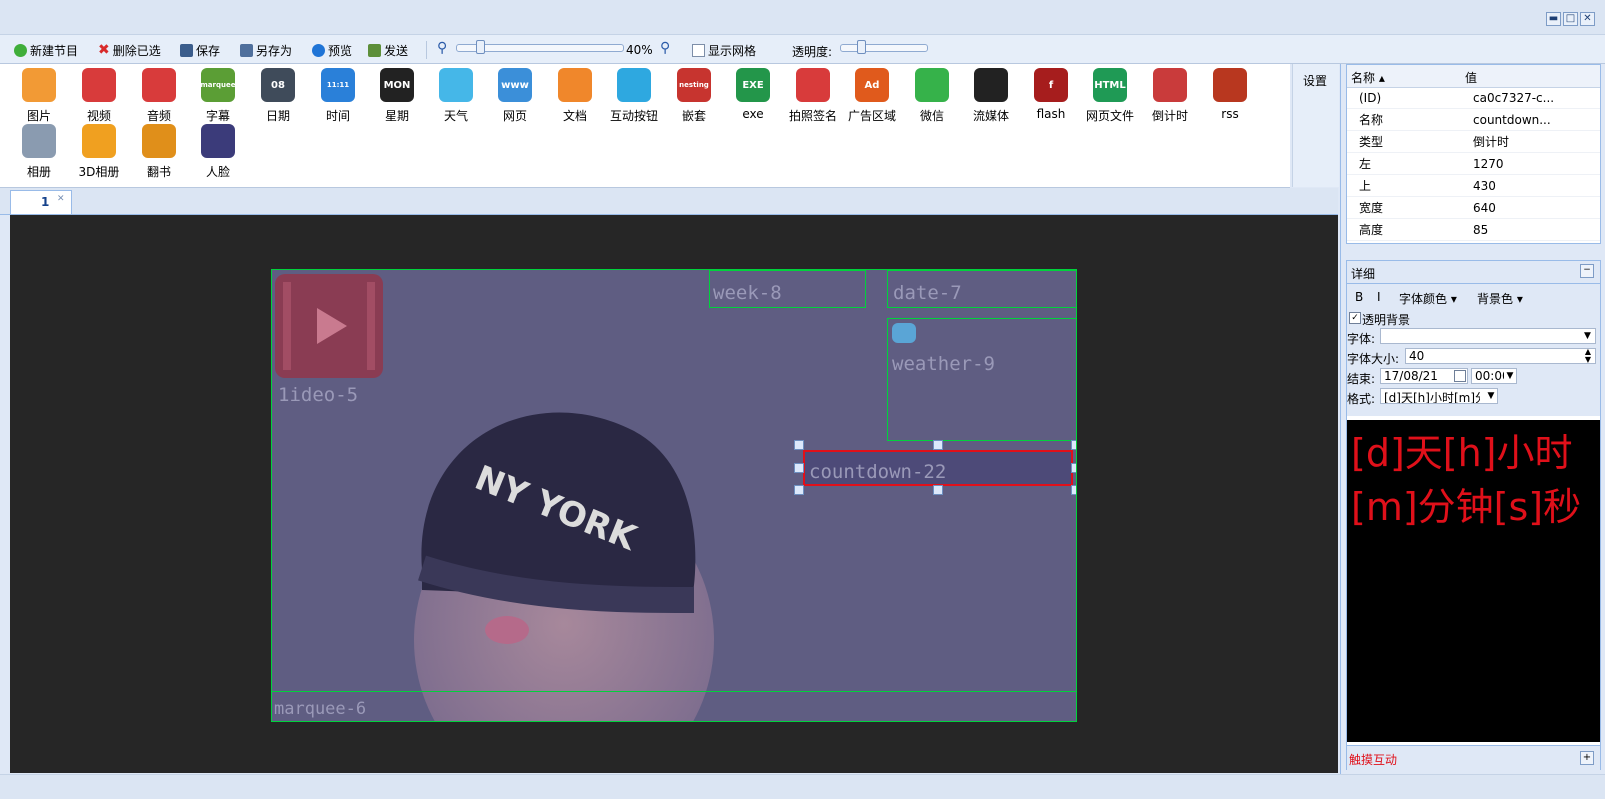  Describe the element at coordinates (1587, 758) in the screenshot. I see `expand-icon: +` at that location.